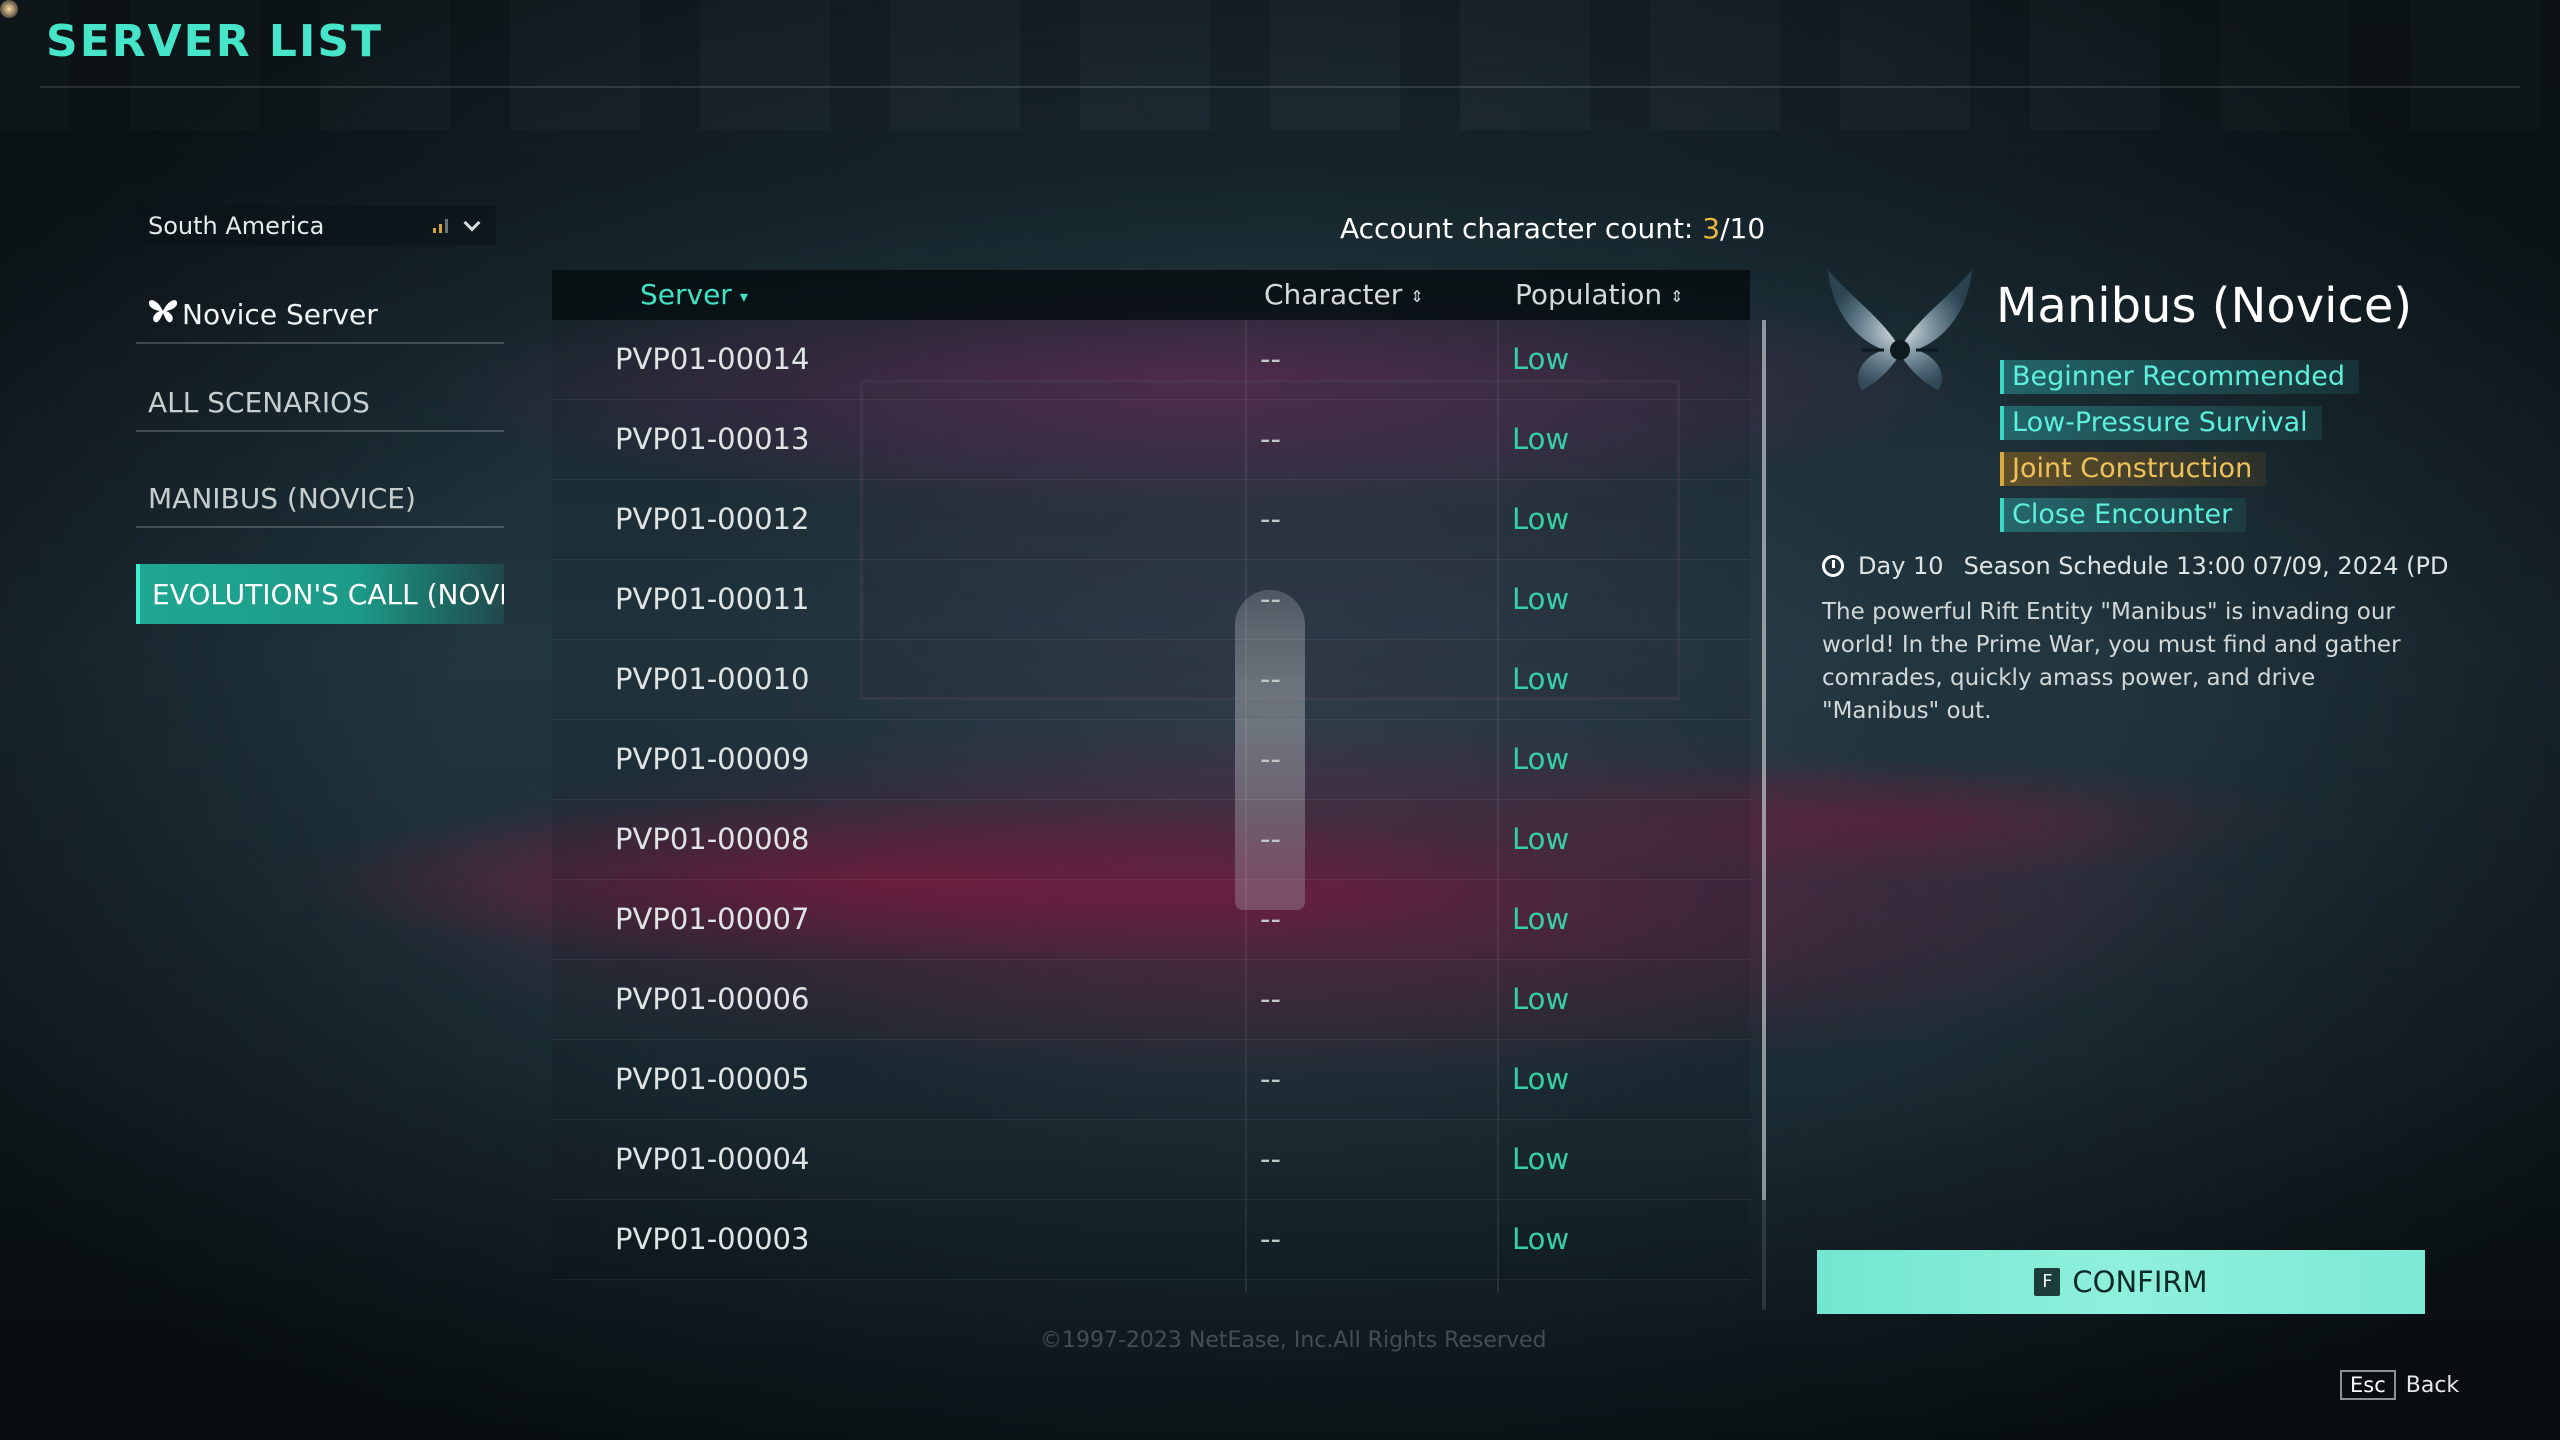 The image size is (2560, 1440). What do you see at coordinates (712, 679) in the screenshot?
I see `server-name: PVP01-00010` at bounding box center [712, 679].